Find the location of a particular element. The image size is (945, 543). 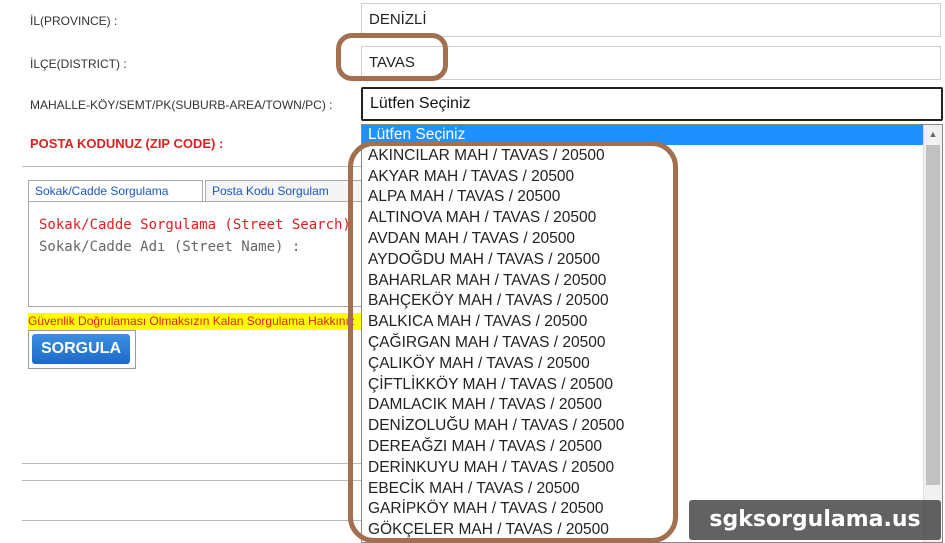

tab-postcode-search: Posta Kodu Sorgulam is located at coordinates (284, 191).